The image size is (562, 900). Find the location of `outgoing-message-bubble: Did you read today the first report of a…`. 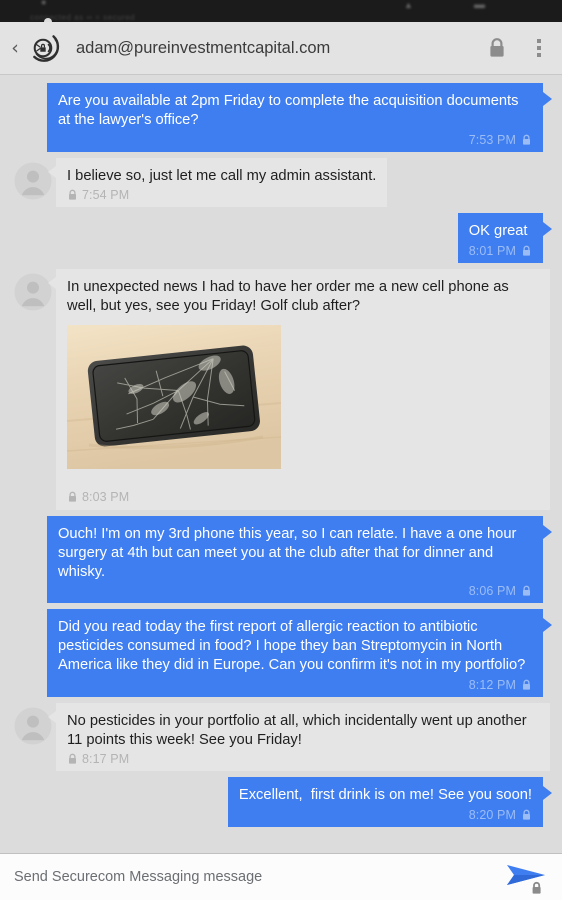

outgoing-message-bubble: Did you read today the first report of a… is located at coordinates (299, 653).